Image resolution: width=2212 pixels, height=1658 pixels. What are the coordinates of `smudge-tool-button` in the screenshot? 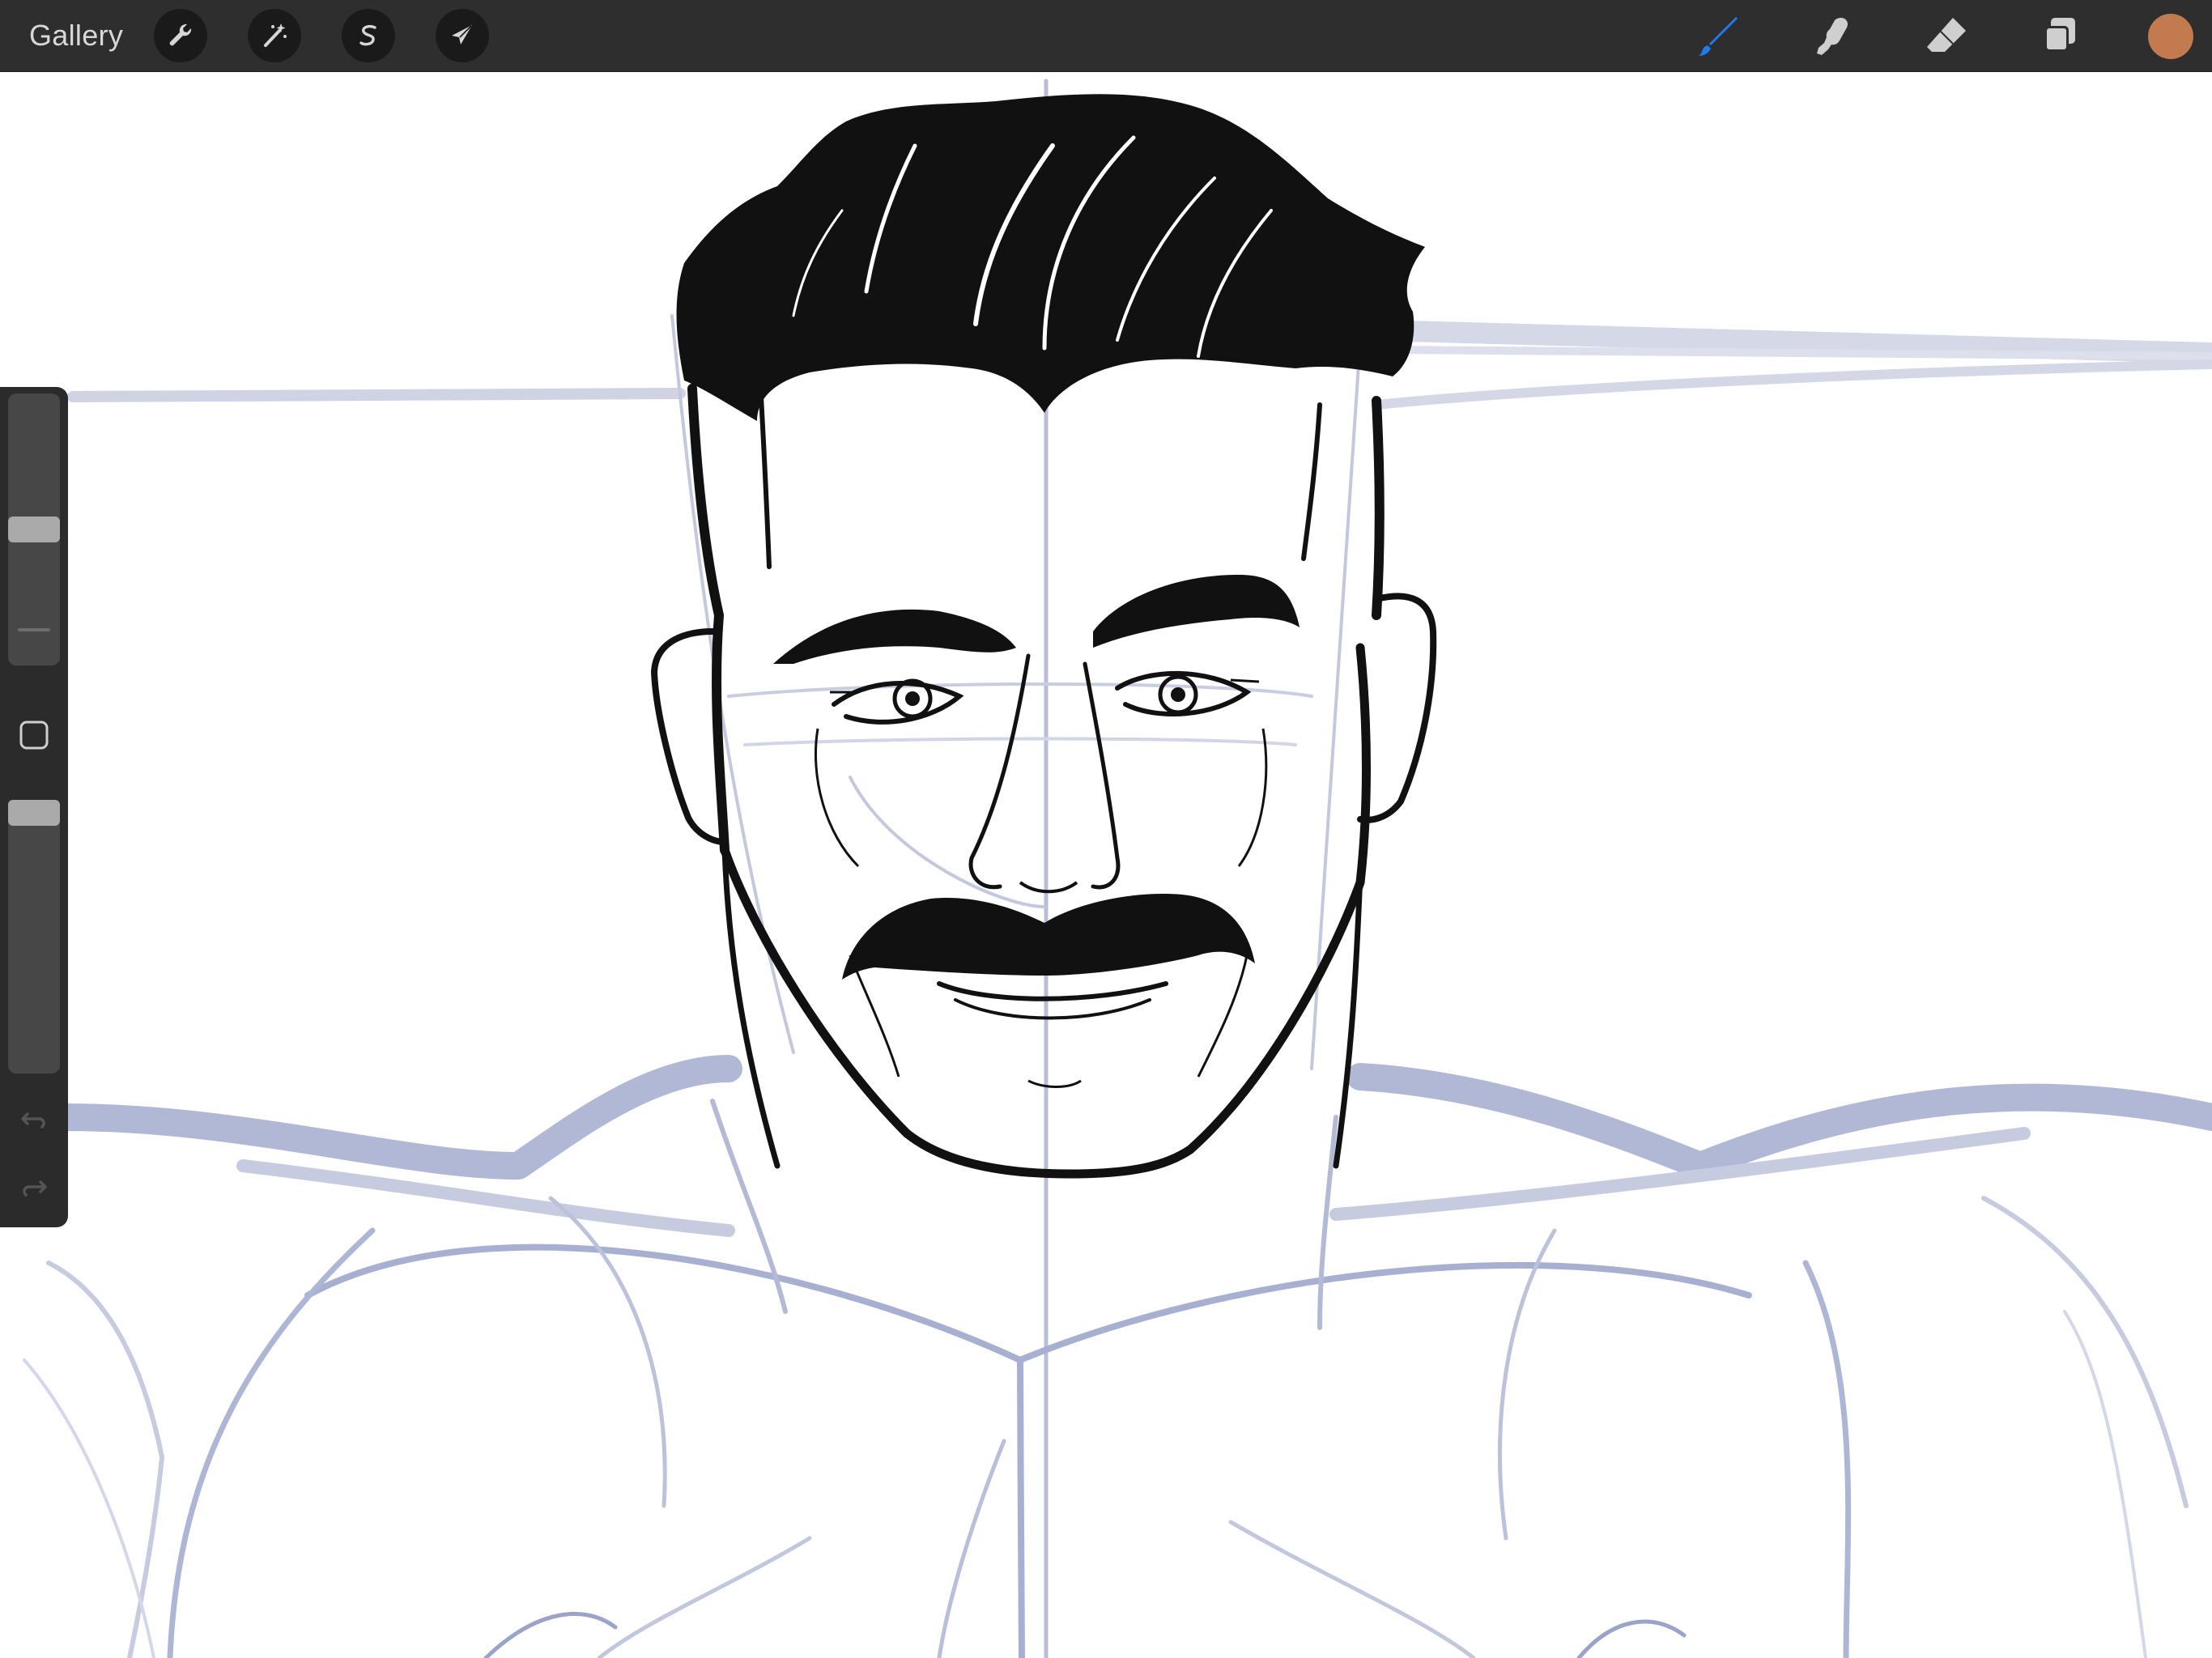 It's located at (1833, 36).